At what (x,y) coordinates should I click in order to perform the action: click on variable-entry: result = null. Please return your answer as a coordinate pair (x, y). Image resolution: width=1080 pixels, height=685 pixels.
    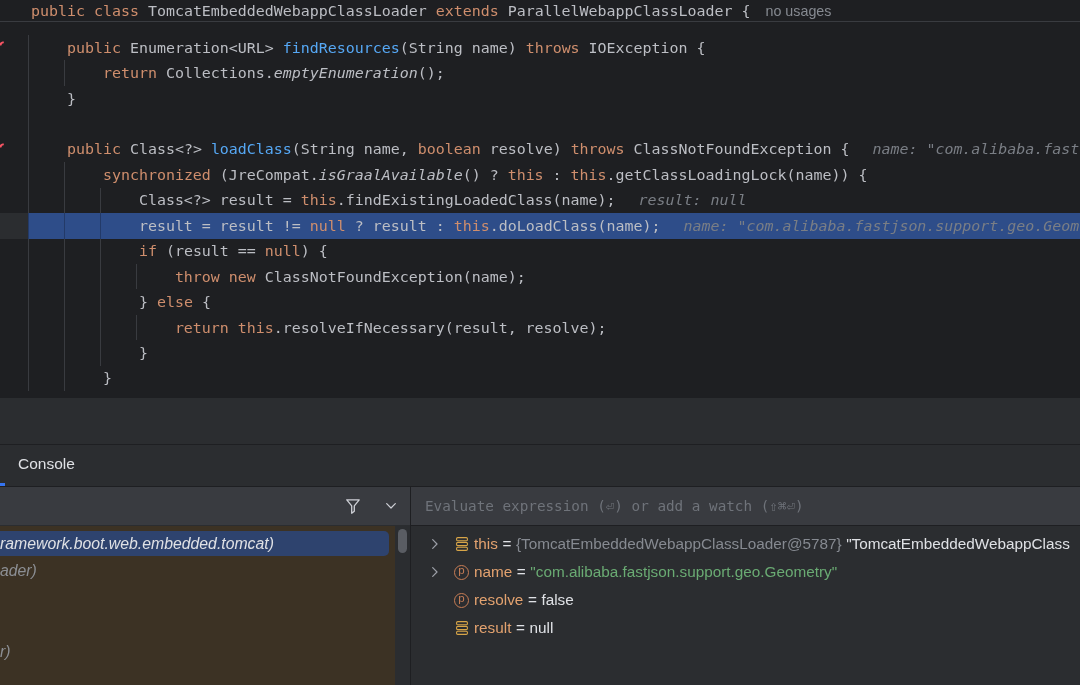
    Looking at the image, I should click on (514, 628).